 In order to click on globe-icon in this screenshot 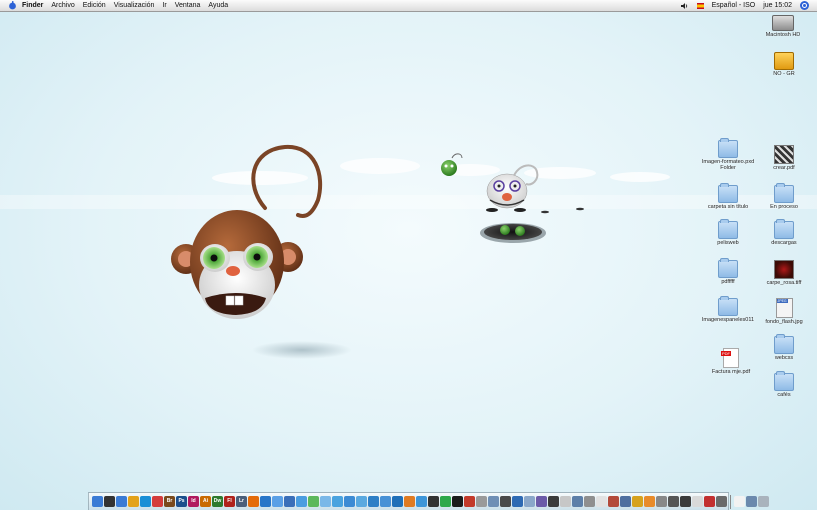, I will do `click(265, 501)`.